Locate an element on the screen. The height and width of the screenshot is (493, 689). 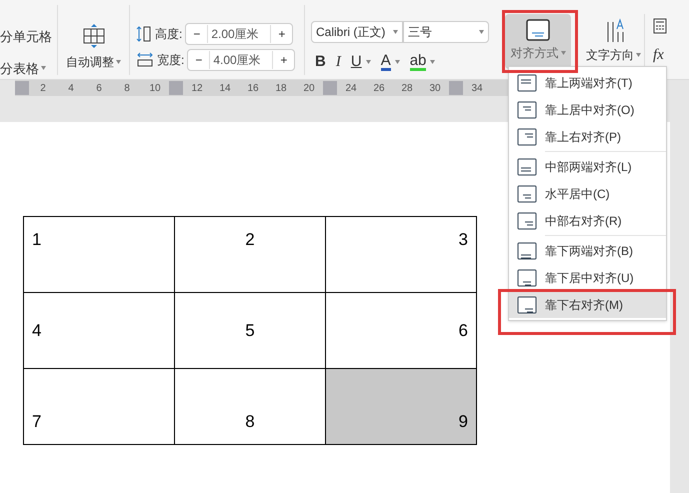
italic-button: I is located at coordinates (338, 62).